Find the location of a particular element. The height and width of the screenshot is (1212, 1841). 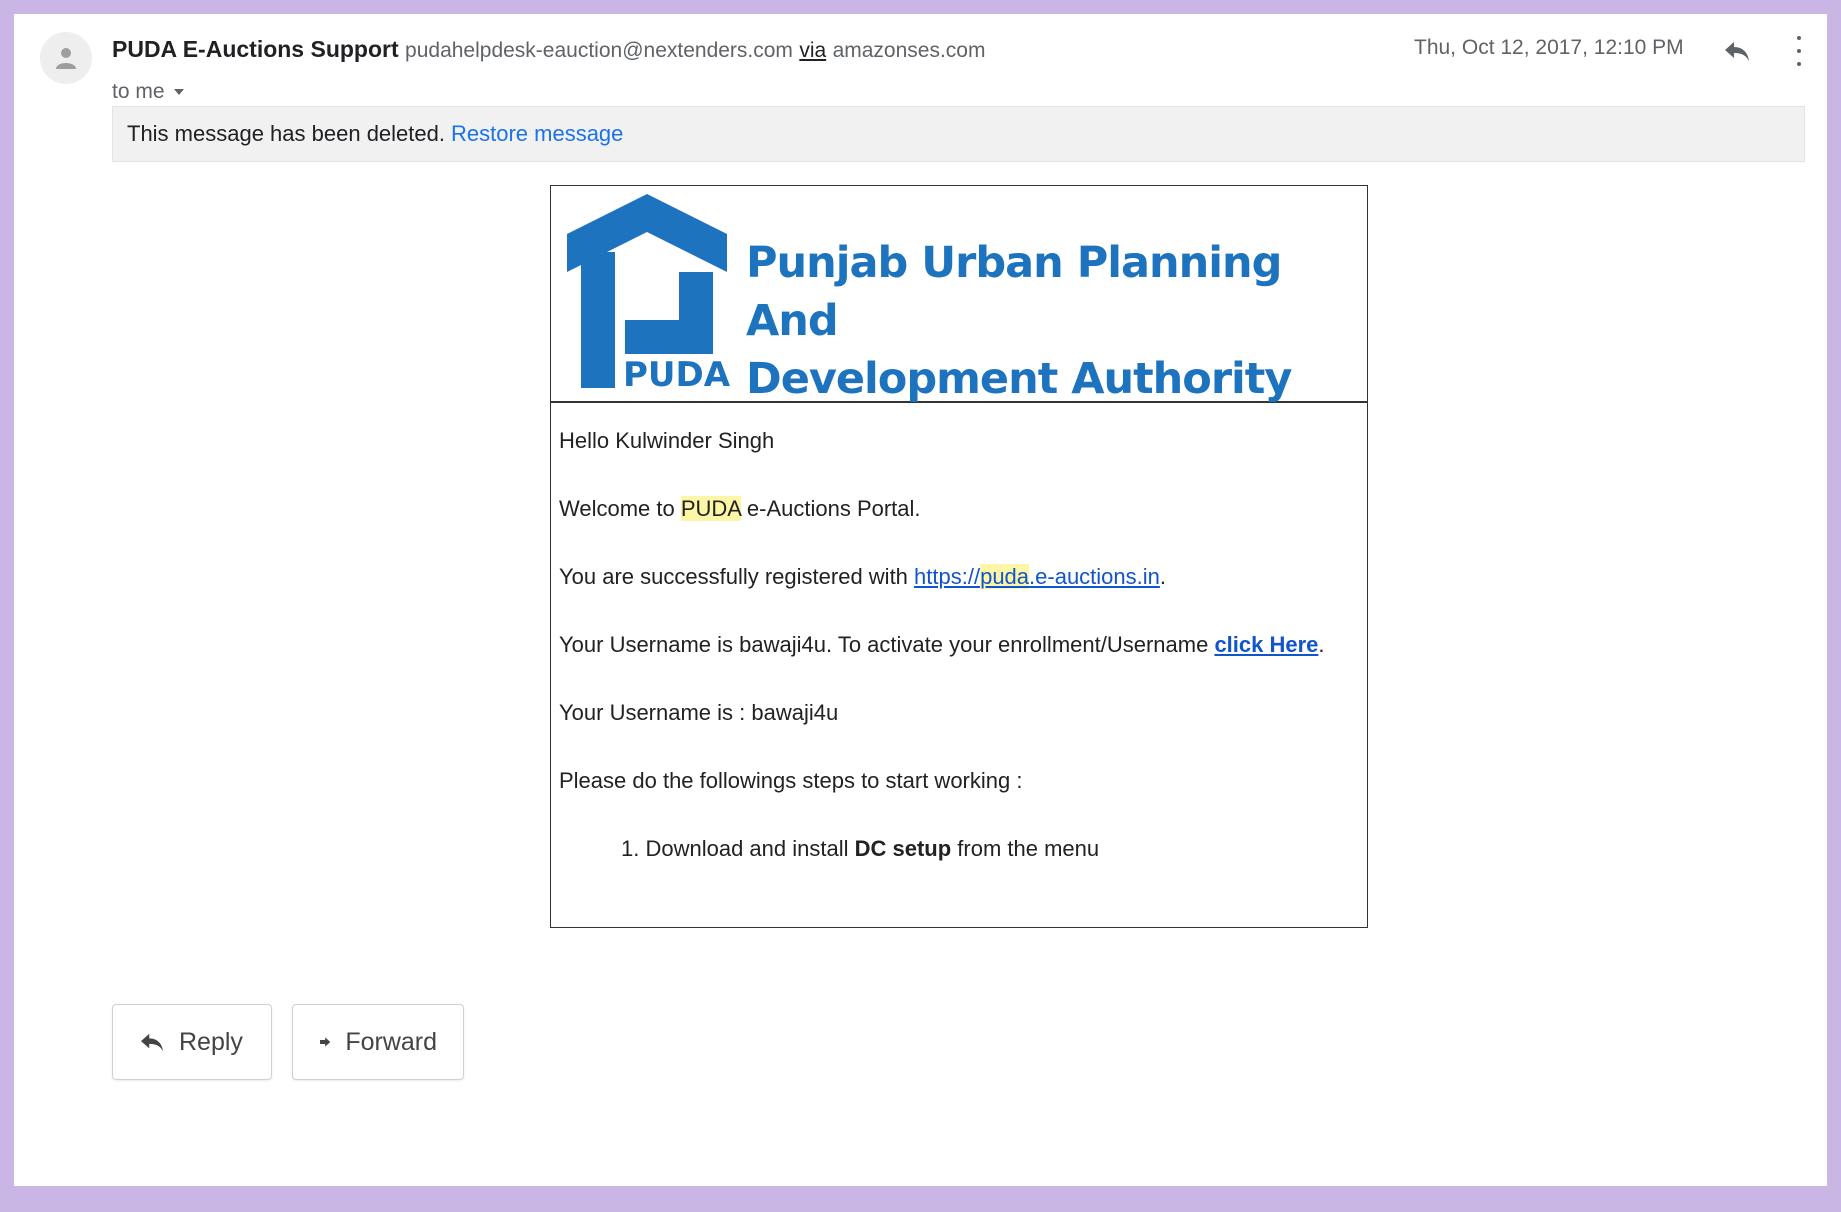

restore-message-link: Restore message is located at coordinates (537, 134).